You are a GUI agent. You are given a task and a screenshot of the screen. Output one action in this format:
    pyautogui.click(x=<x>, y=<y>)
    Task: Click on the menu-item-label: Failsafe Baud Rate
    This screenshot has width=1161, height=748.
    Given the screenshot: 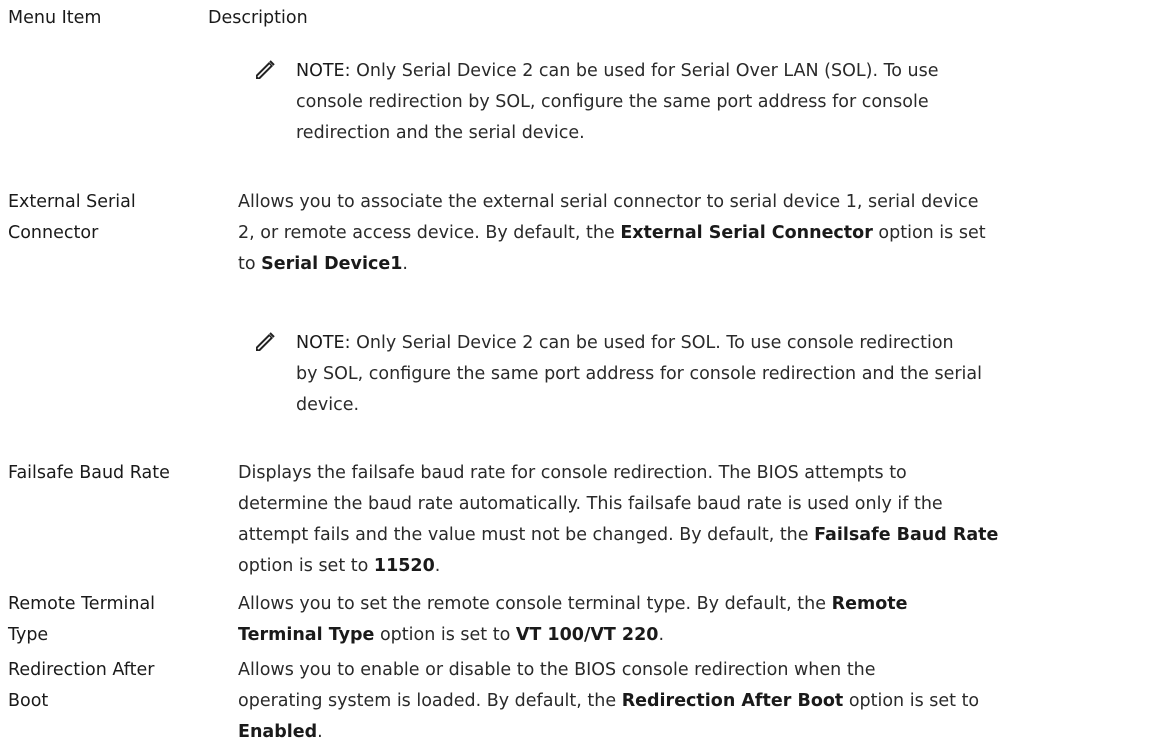 What is the action you would take?
    pyautogui.click(x=89, y=473)
    